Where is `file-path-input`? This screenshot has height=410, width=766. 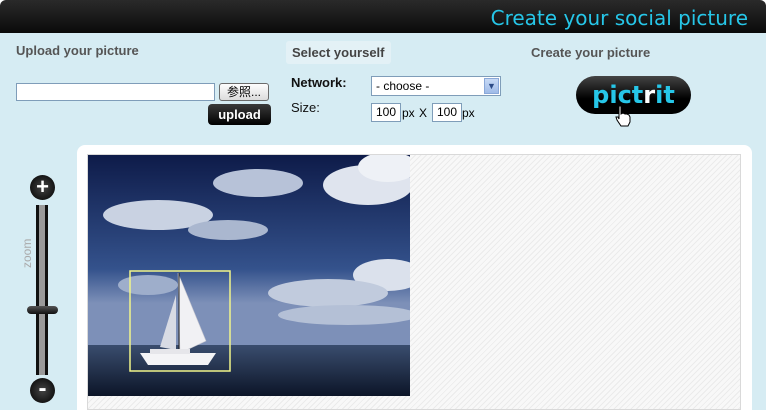
file-path-input is located at coordinates (115, 92).